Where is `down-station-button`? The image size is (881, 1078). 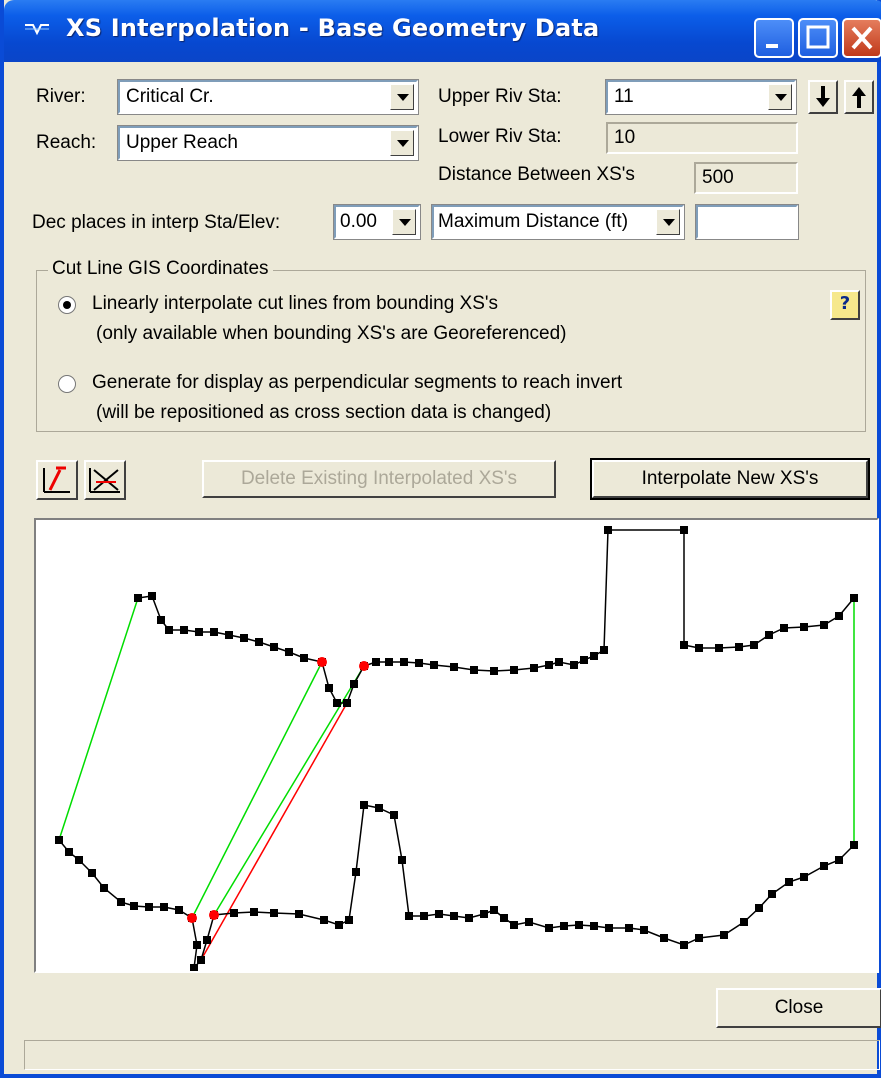
down-station-button is located at coordinates (823, 97).